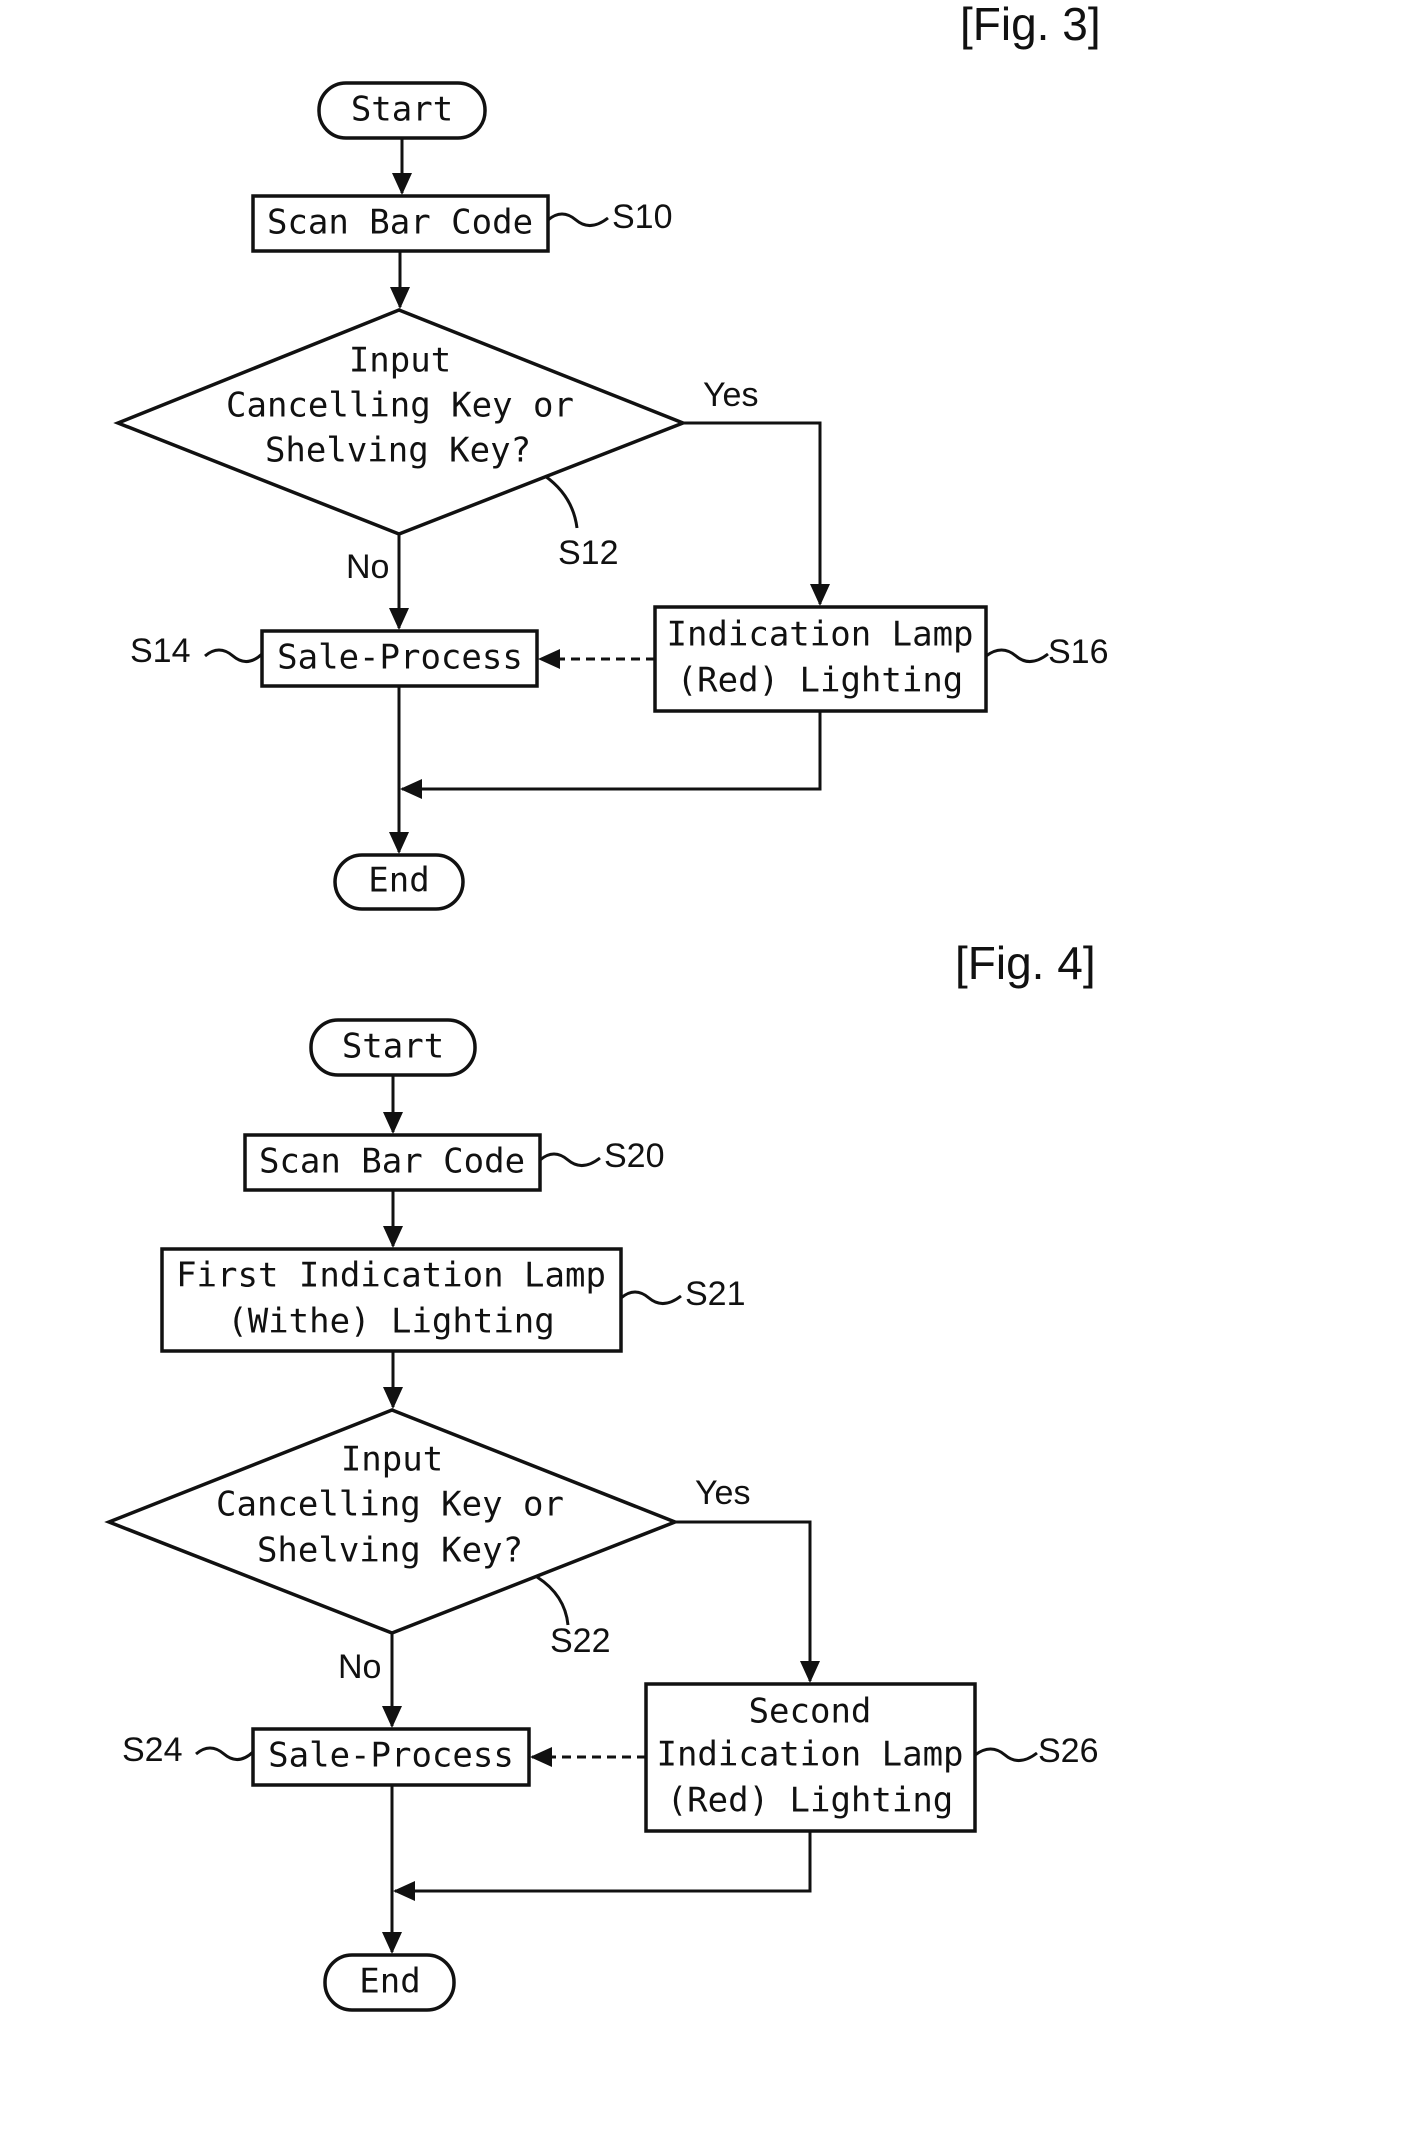  I want to click on ref-s21: S21, so click(715, 1294).